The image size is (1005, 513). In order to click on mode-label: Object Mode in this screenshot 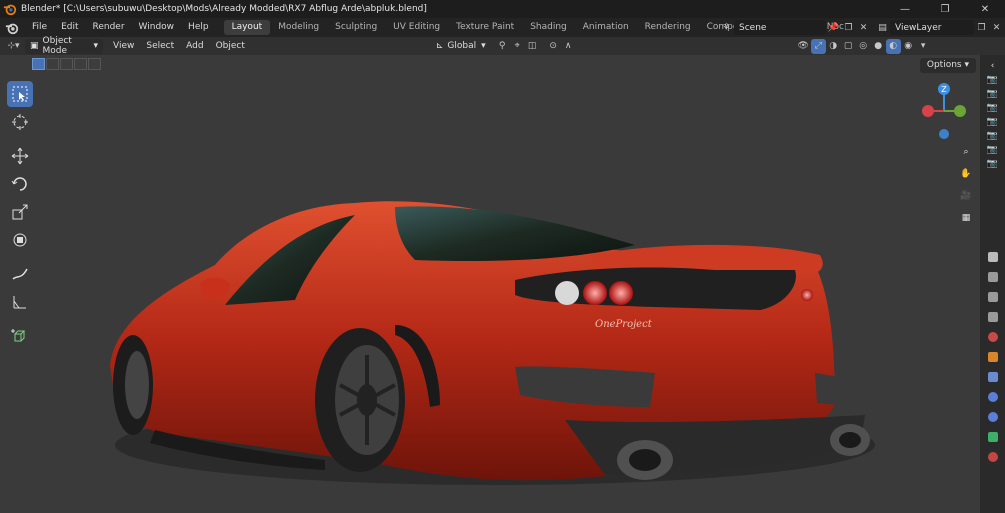, I will do `click(57, 46)`.